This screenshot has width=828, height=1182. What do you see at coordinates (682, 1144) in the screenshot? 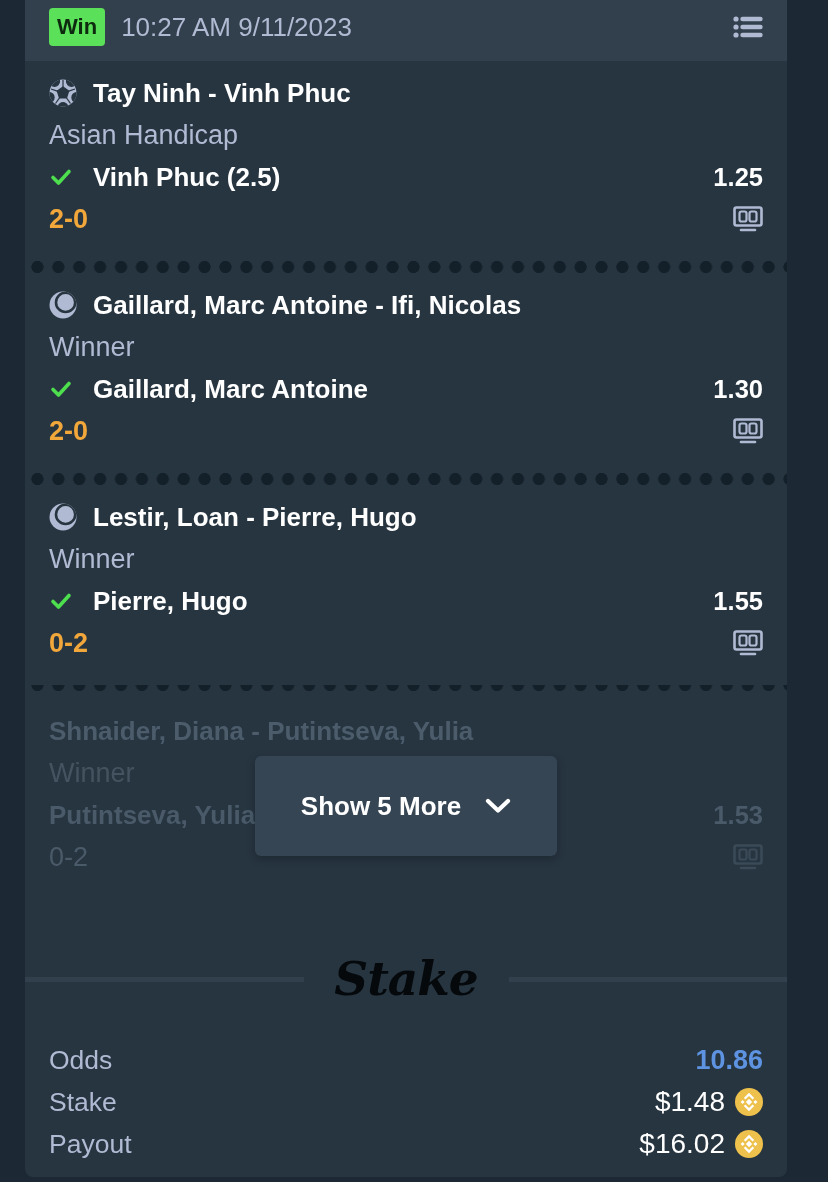
I see `amount-value: $16.02` at bounding box center [682, 1144].